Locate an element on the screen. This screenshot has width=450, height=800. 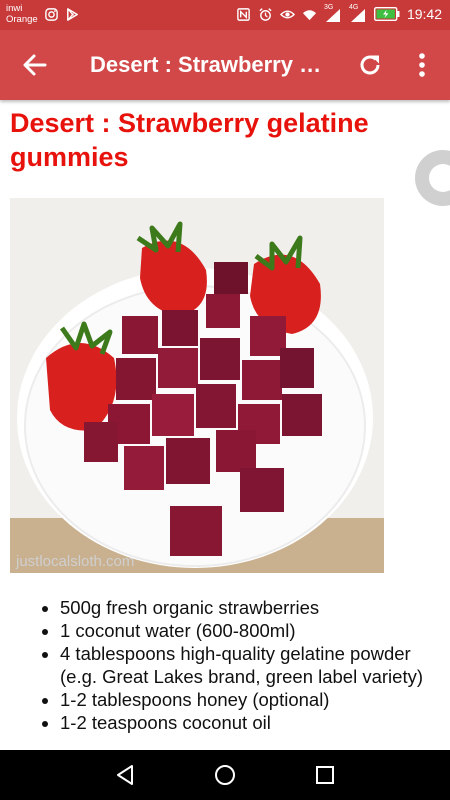
nfc-icon is located at coordinates (243, 14).